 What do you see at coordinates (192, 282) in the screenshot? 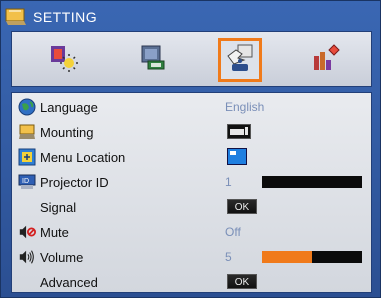
I see `menu-row-advanced: Advanced OK` at bounding box center [192, 282].